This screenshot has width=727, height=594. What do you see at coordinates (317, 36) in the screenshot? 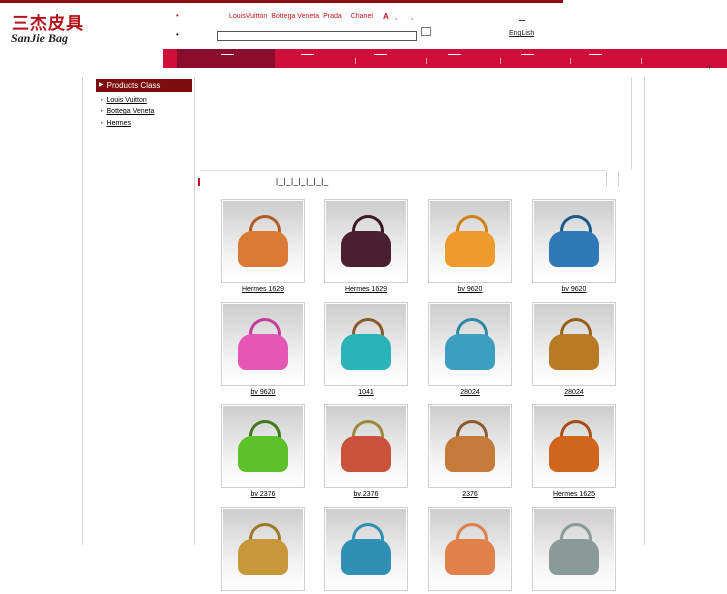
I see `search-input` at bounding box center [317, 36].